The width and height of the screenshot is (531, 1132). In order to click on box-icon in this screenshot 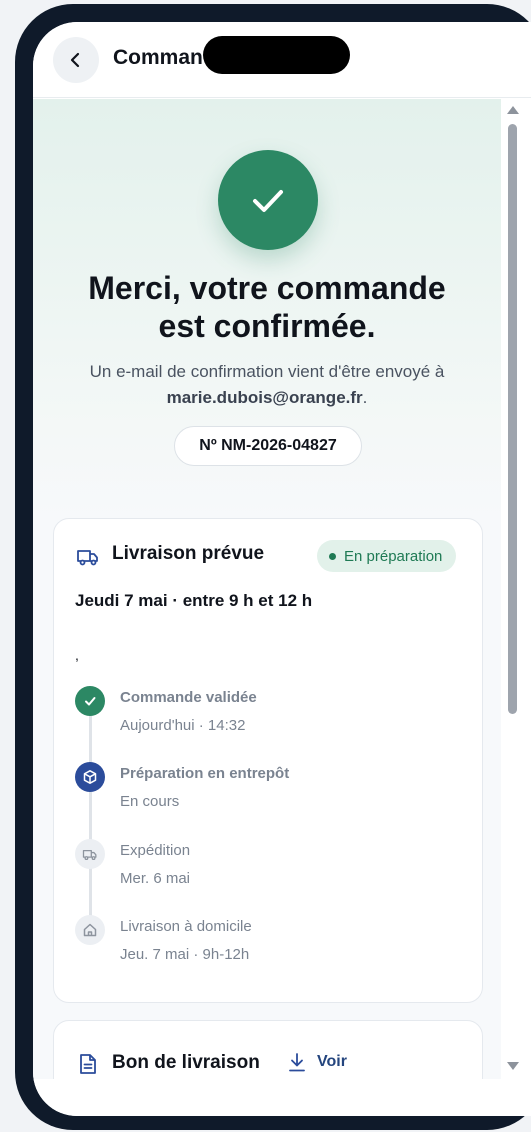, I will do `click(90, 777)`.